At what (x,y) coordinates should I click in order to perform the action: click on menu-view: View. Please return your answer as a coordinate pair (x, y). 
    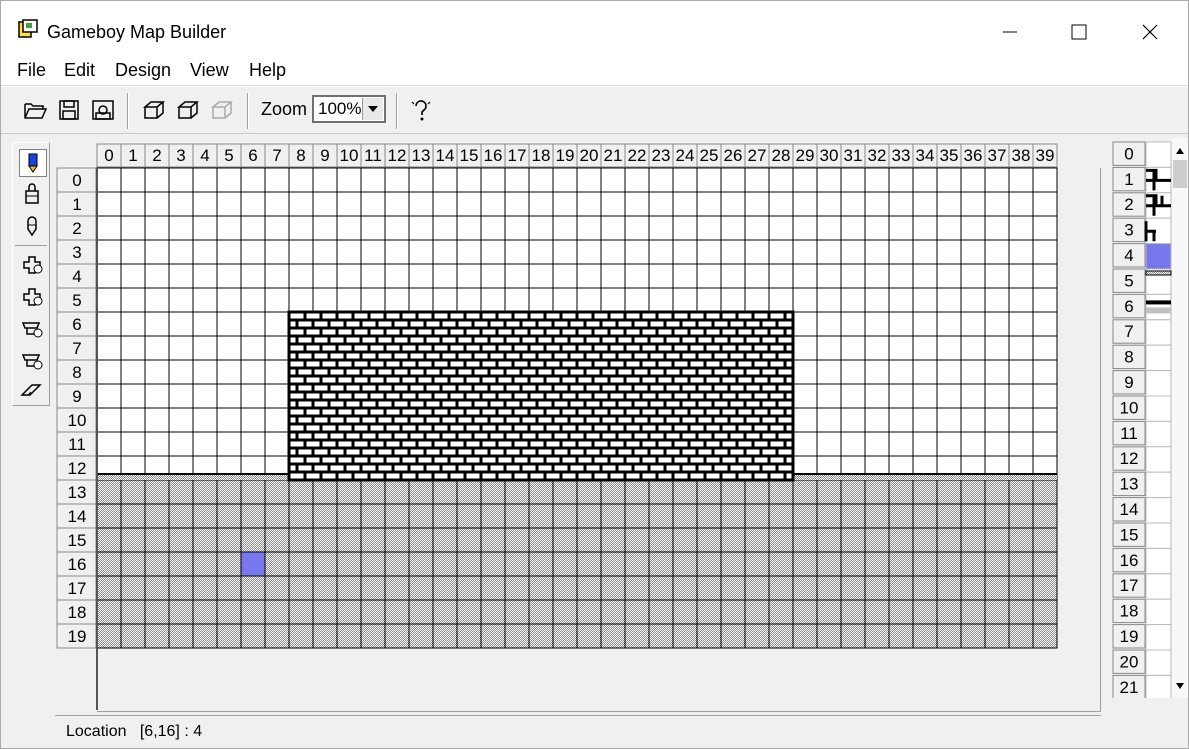
    Looking at the image, I should click on (209, 70).